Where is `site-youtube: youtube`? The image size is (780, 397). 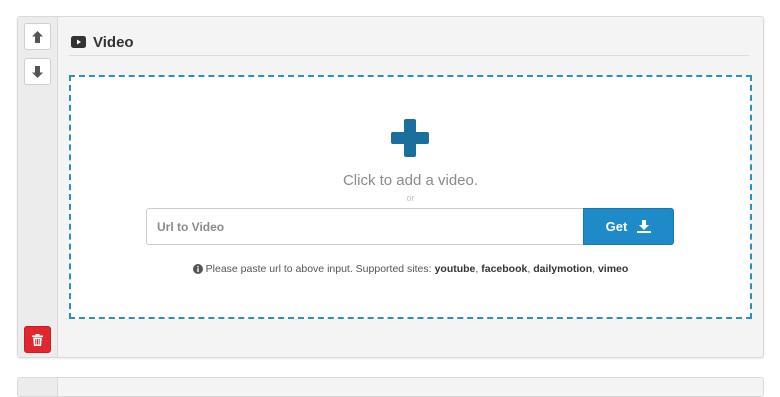
site-youtube: youtube is located at coordinates (455, 269).